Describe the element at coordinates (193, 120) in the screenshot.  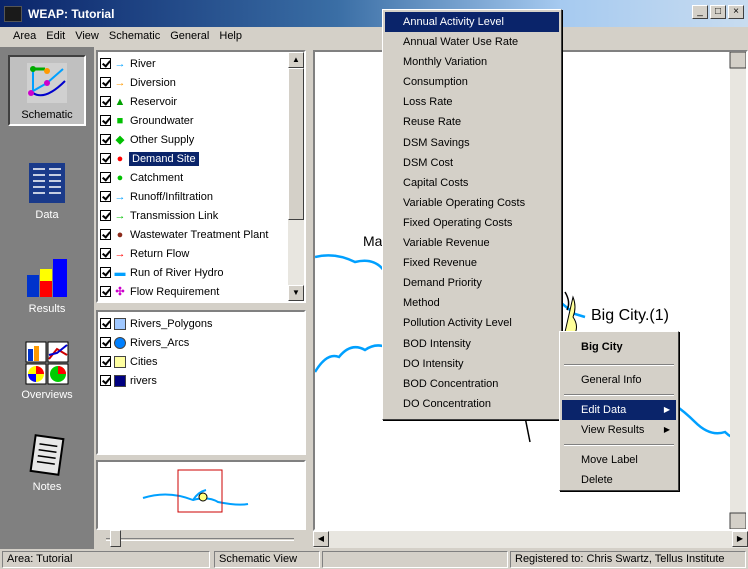
I see `legend-item: ■ Groundwater` at that location.